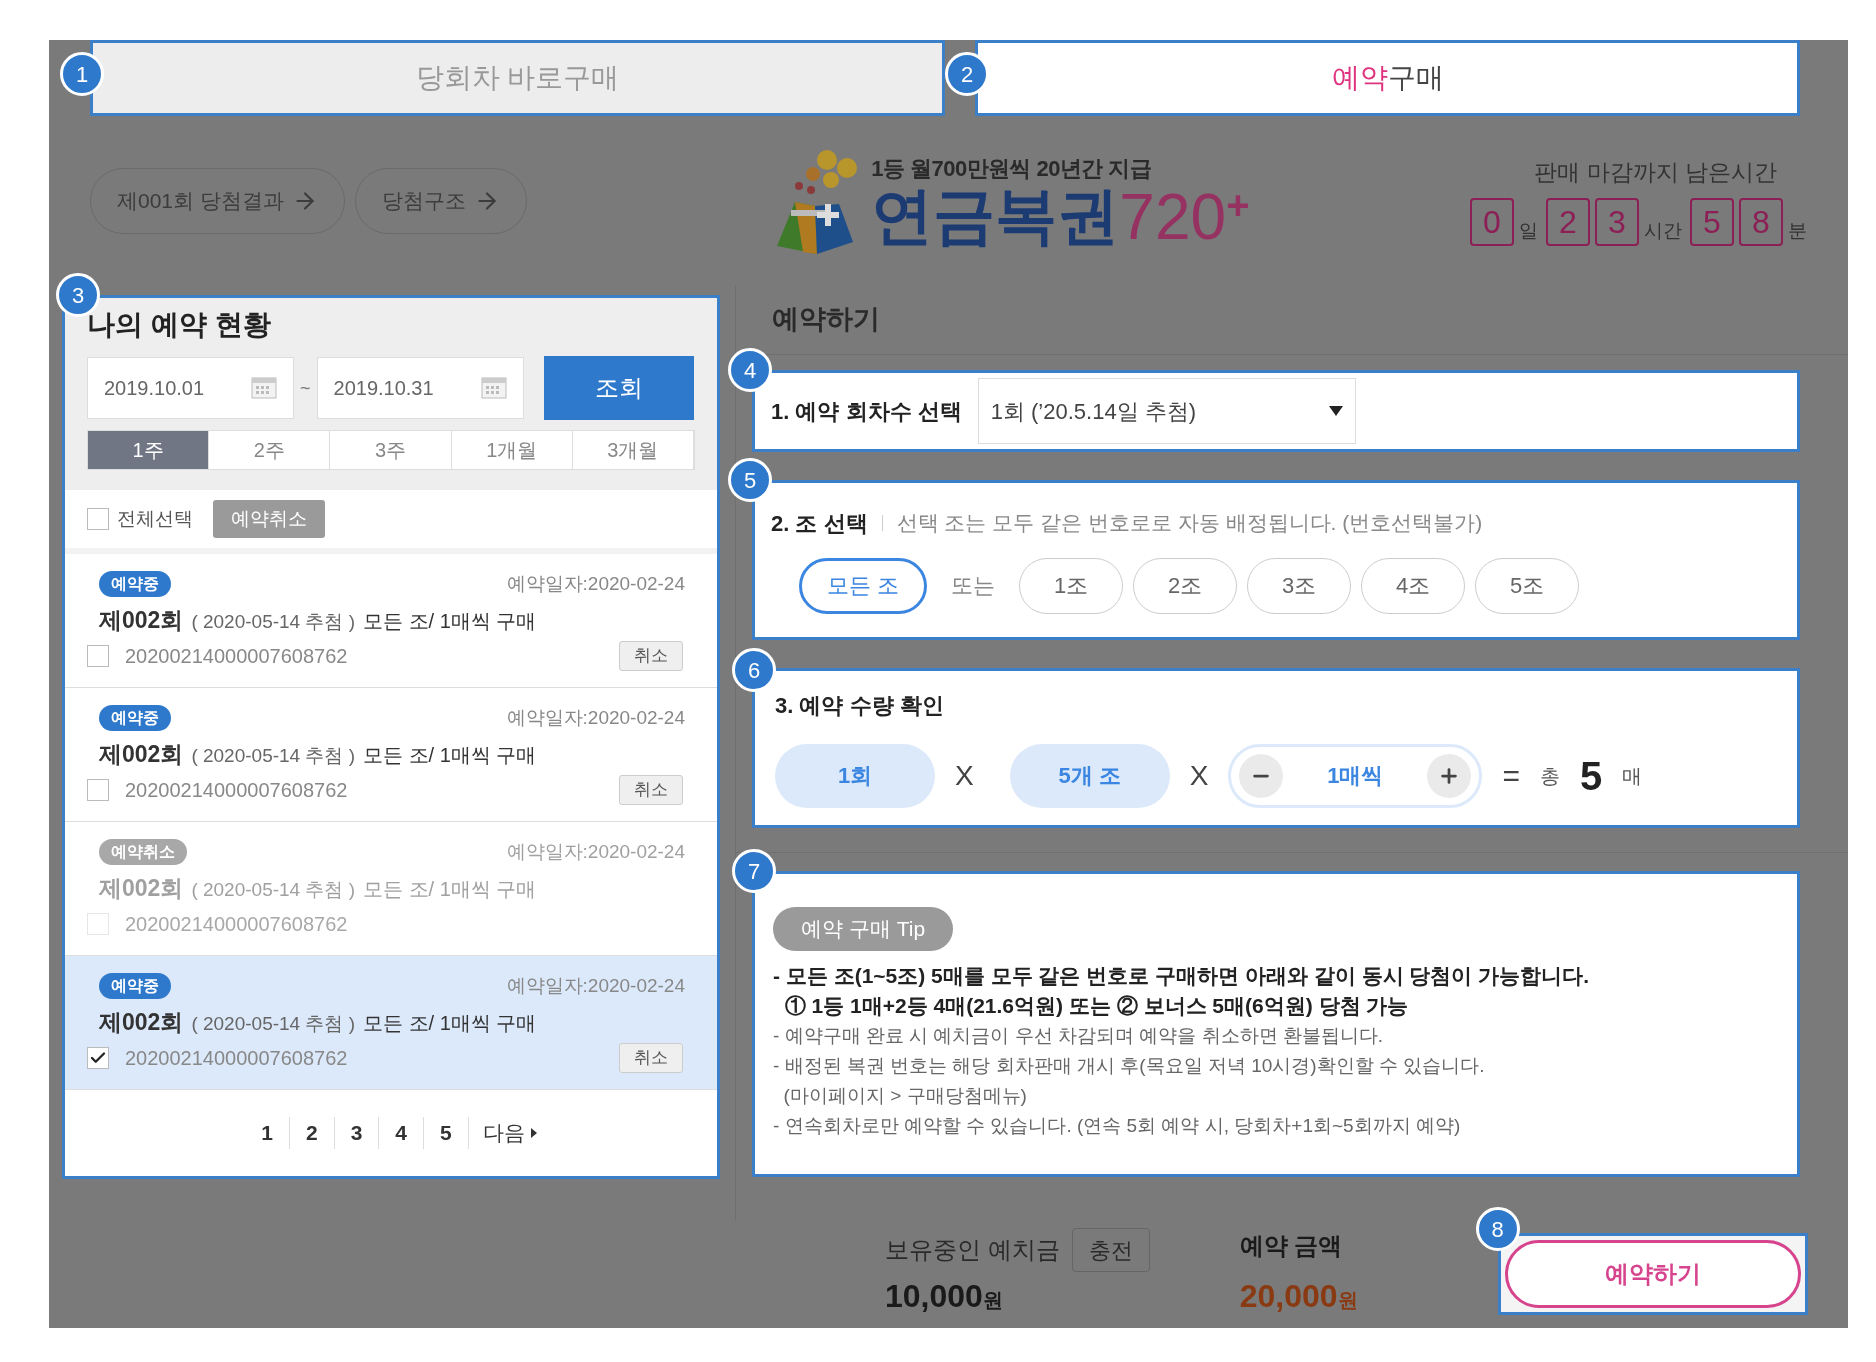 This screenshot has height=1362, width=1876. Describe the element at coordinates (1712, 221) in the screenshot. I see `countdown-digit: 5` at that location.